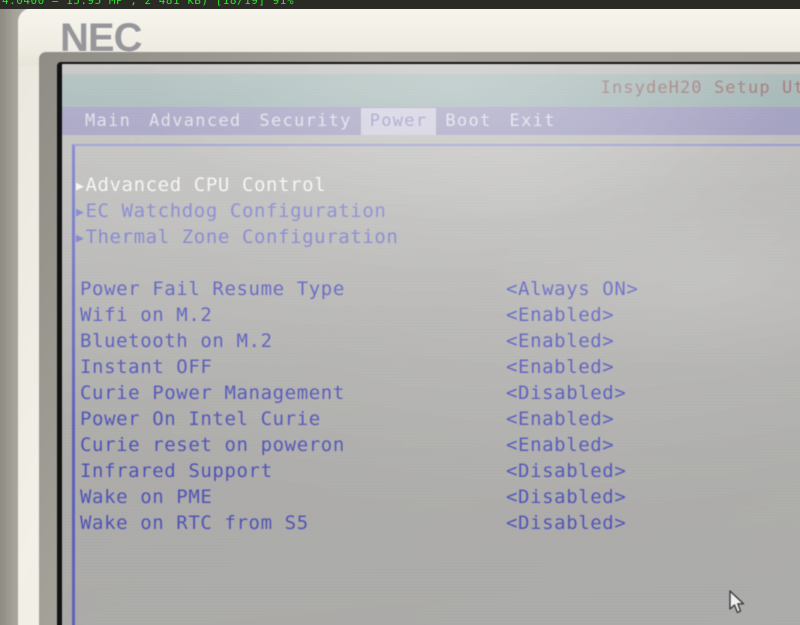 The width and height of the screenshot is (800, 625). Describe the element at coordinates (468, 121) in the screenshot. I see `menu-item-boot: Boot` at that location.